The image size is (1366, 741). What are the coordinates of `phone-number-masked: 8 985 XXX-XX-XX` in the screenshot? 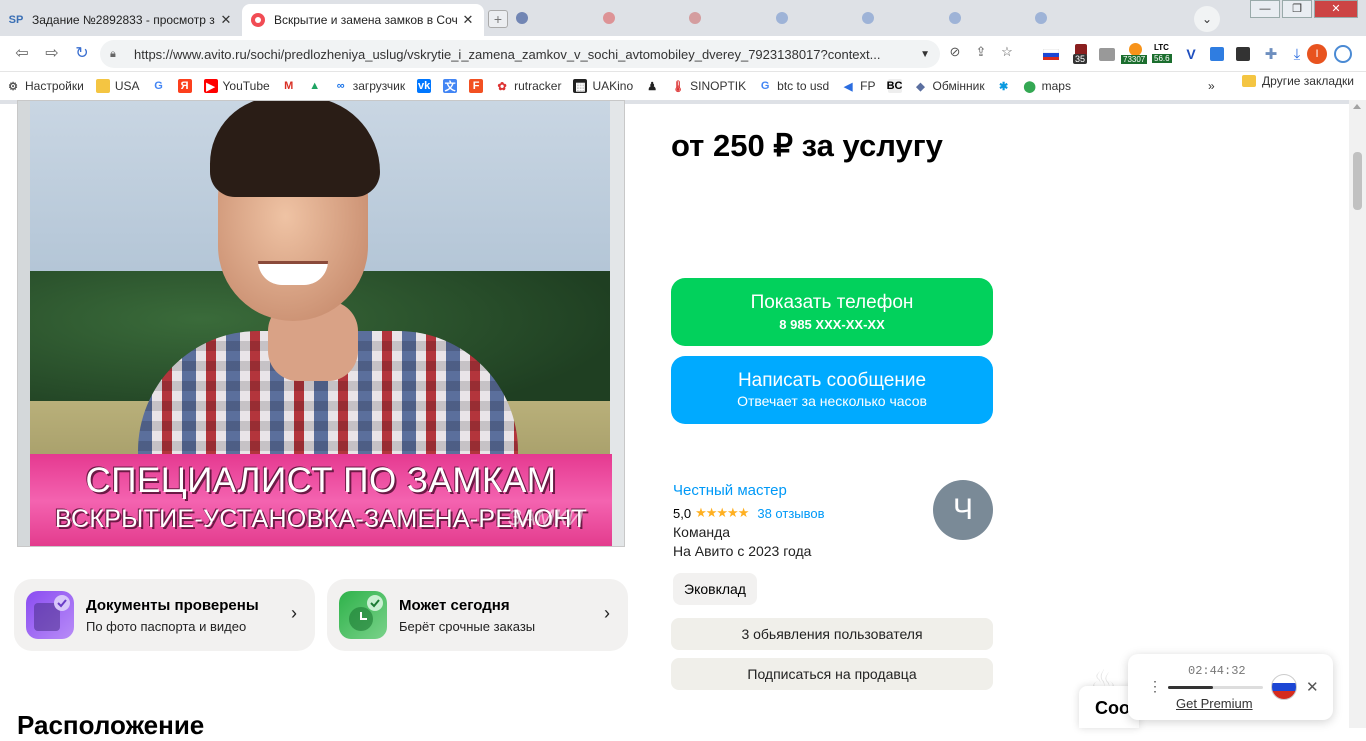 It's located at (832, 324).